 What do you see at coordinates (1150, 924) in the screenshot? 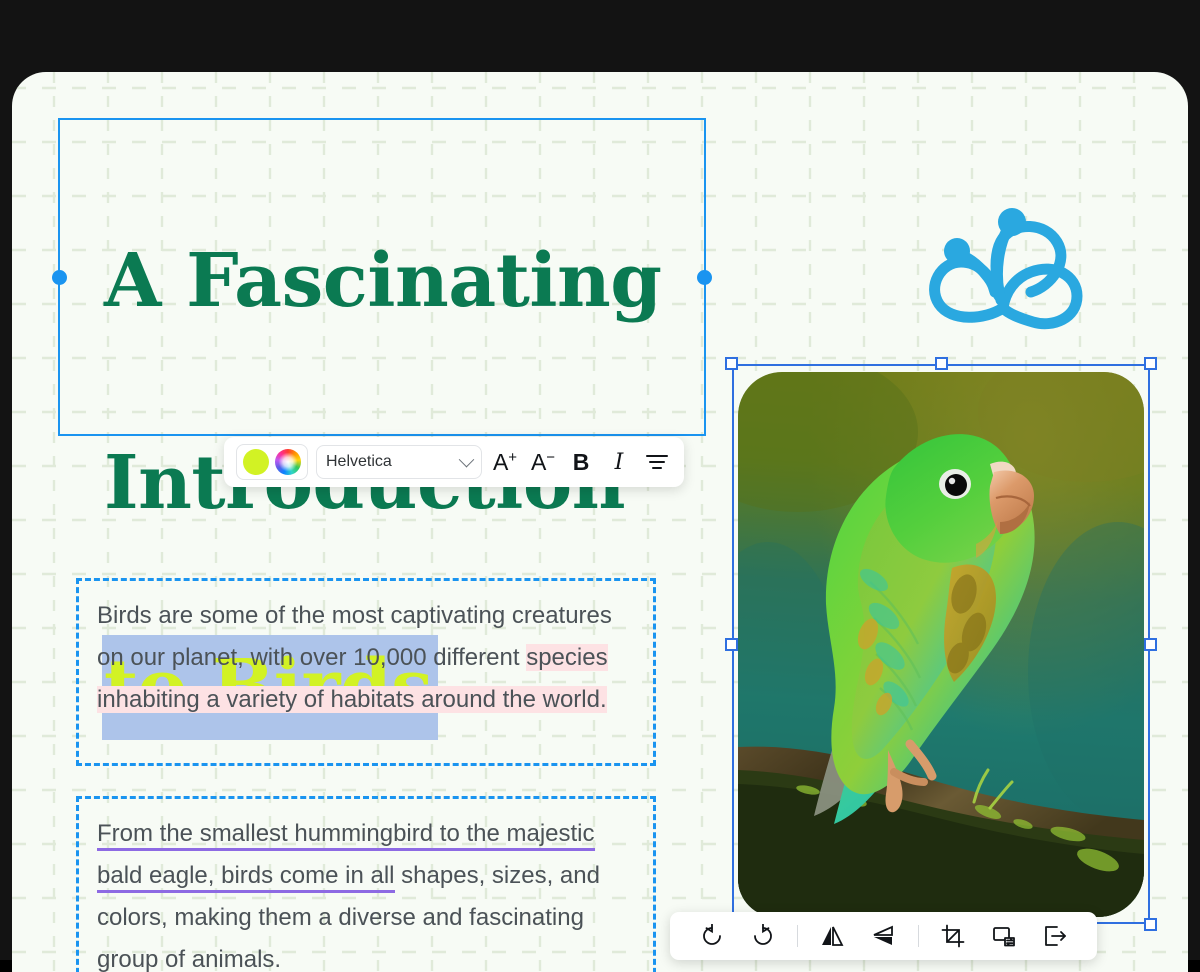
I see `resize-handle-bottom-right` at bounding box center [1150, 924].